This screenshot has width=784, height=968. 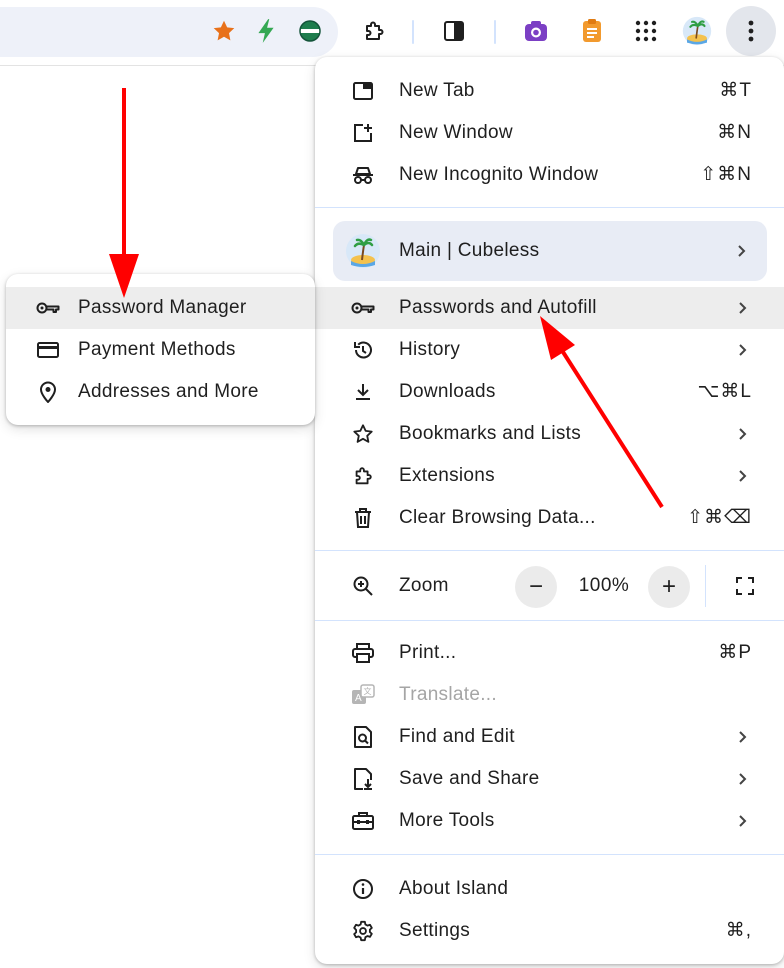 I want to click on new-tab-icon, so click(x=363, y=91).